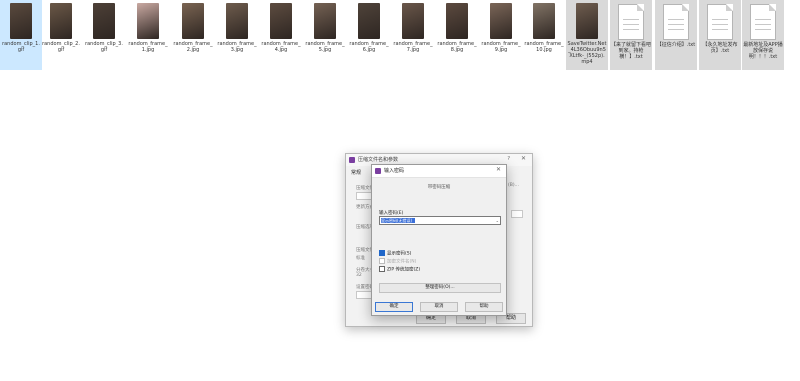  Describe the element at coordinates (364, 295) in the screenshot. I see `volume-size-field` at that location.